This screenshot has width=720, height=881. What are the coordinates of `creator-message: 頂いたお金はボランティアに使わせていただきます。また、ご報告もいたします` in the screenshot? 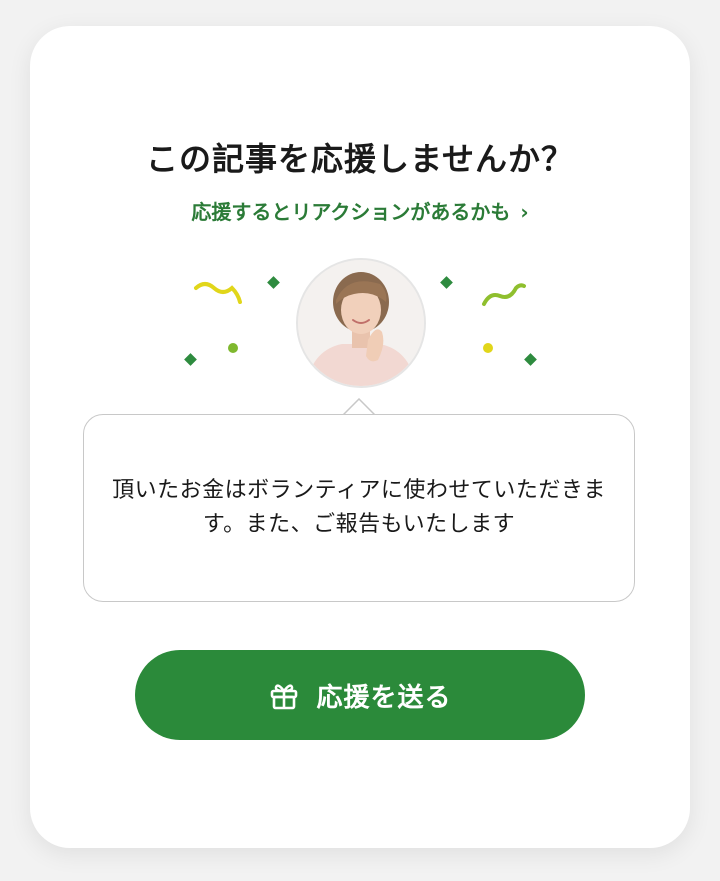 It's located at (359, 507).